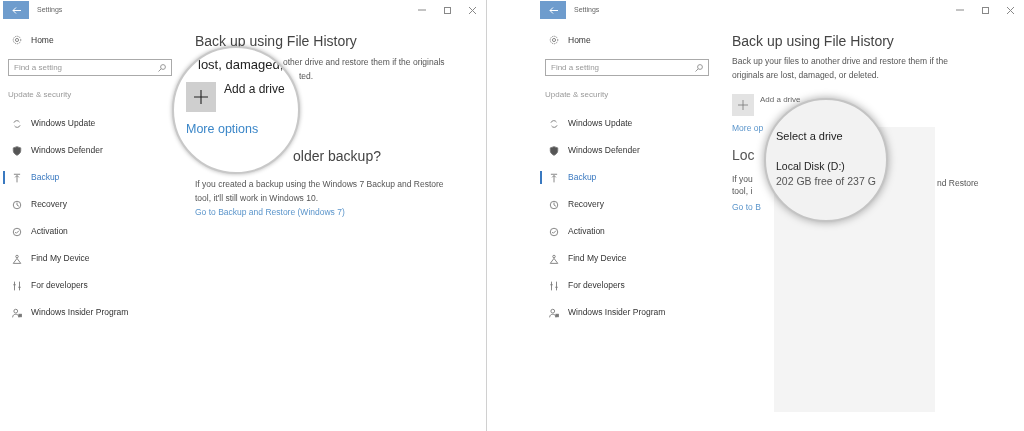 The width and height of the screenshot is (1024, 431). What do you see at coordinates (826, 174) in the screenshot?
I see `drive-option: Local Disk (D:) 202 GB free of 237 G` at bounding box center [826, 174].